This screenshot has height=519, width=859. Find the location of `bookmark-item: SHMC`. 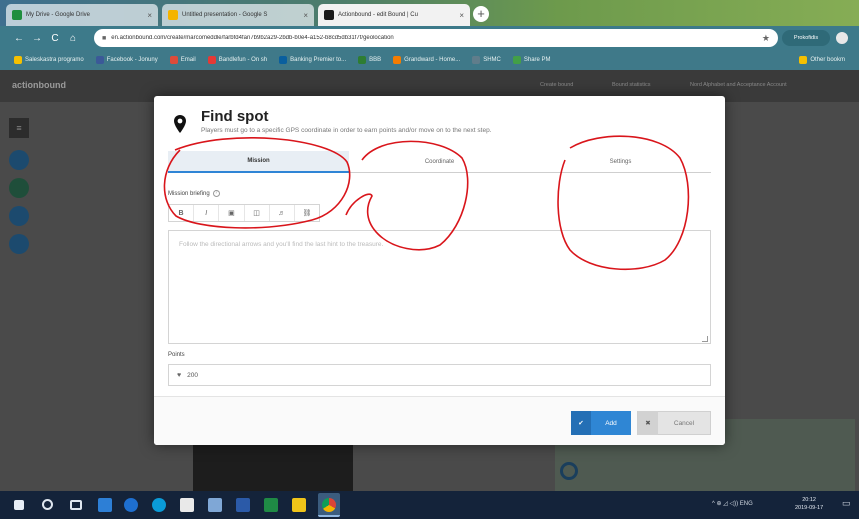

bookmark-item: SHMC is located at coordinates (486, 60).